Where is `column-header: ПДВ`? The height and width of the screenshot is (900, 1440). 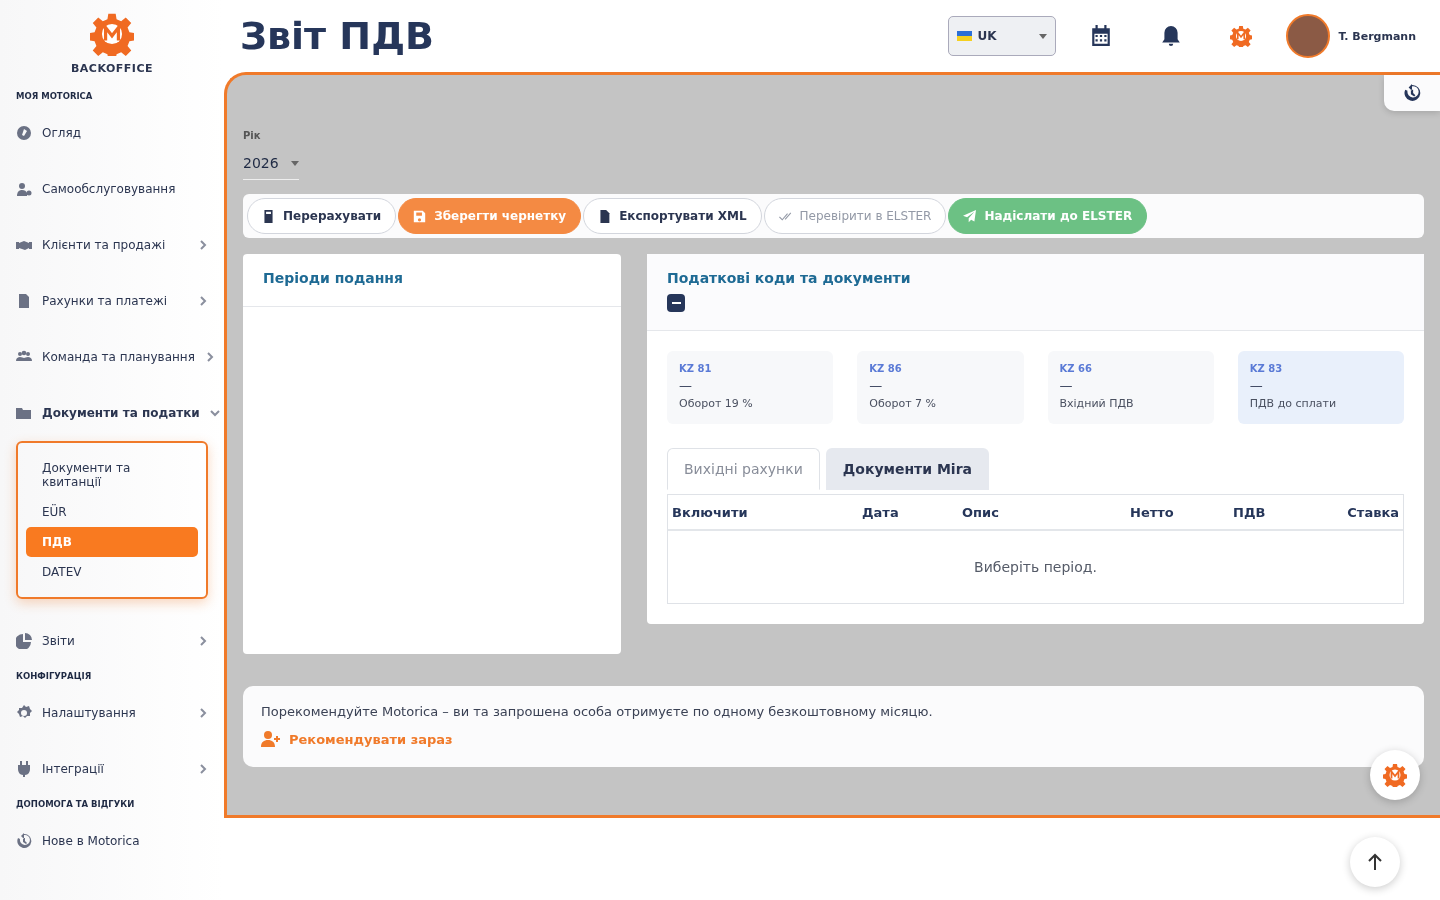
column-header: ПДВ is located at coordinates (1250, 512).